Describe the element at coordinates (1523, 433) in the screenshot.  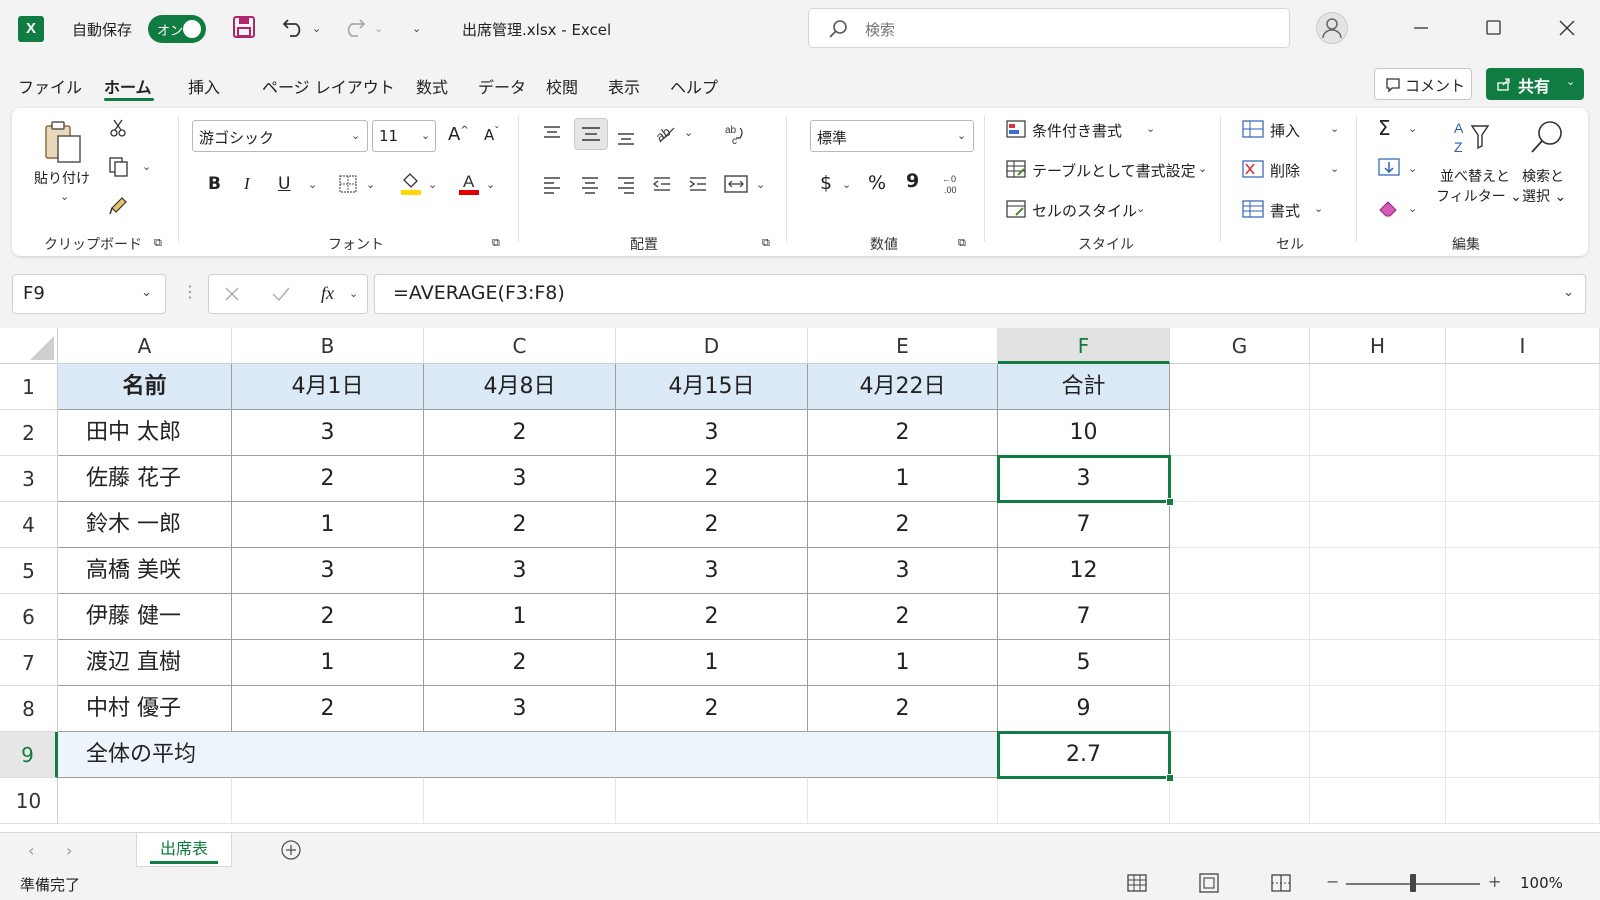
I see `cell-i2` at that location.